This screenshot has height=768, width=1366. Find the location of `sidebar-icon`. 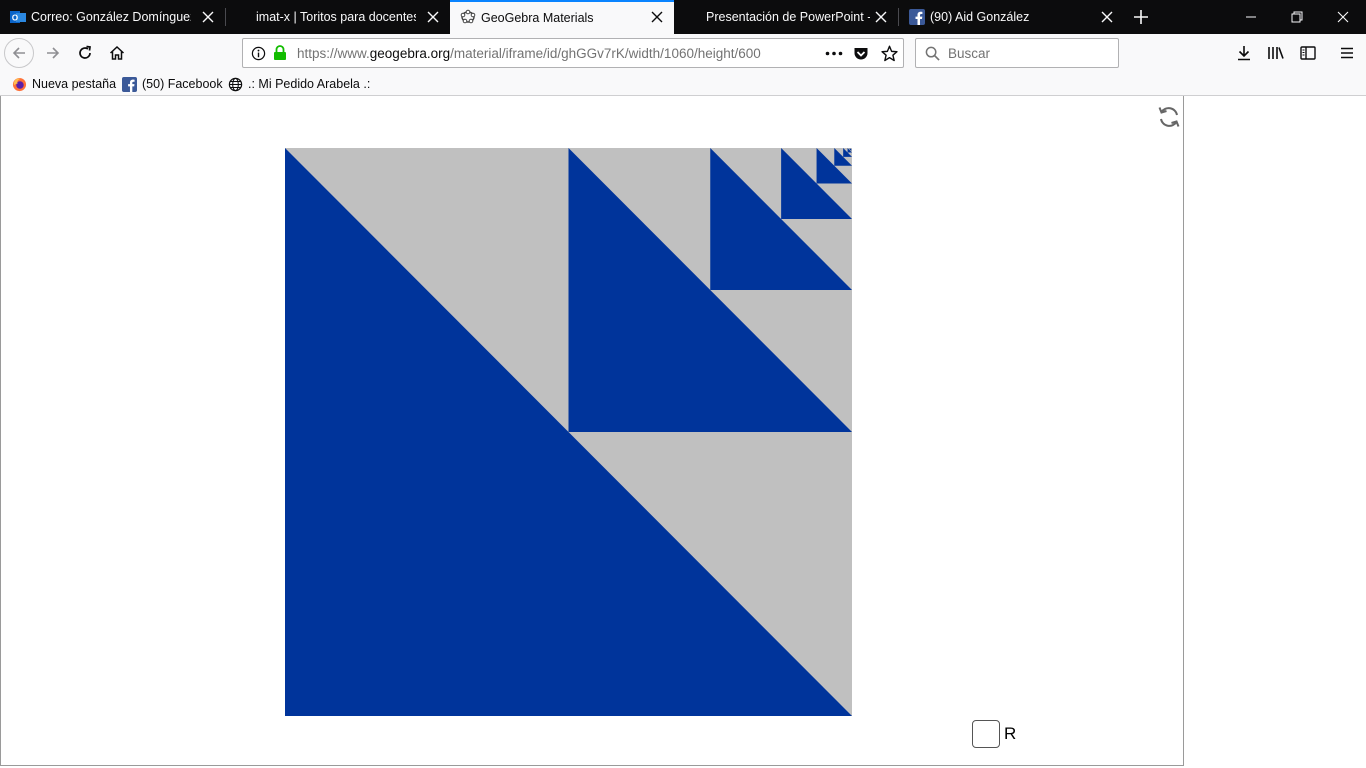

sidebar-icon is located at coordinates (1308, 53).